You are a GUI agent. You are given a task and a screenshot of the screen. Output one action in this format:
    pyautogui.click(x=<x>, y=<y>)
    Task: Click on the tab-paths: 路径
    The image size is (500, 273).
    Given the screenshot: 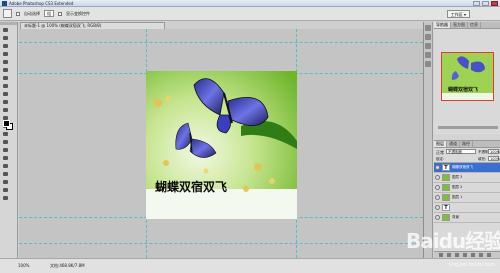 What is the action you would take?
    pyautogui.click(x=466, y=144)
    